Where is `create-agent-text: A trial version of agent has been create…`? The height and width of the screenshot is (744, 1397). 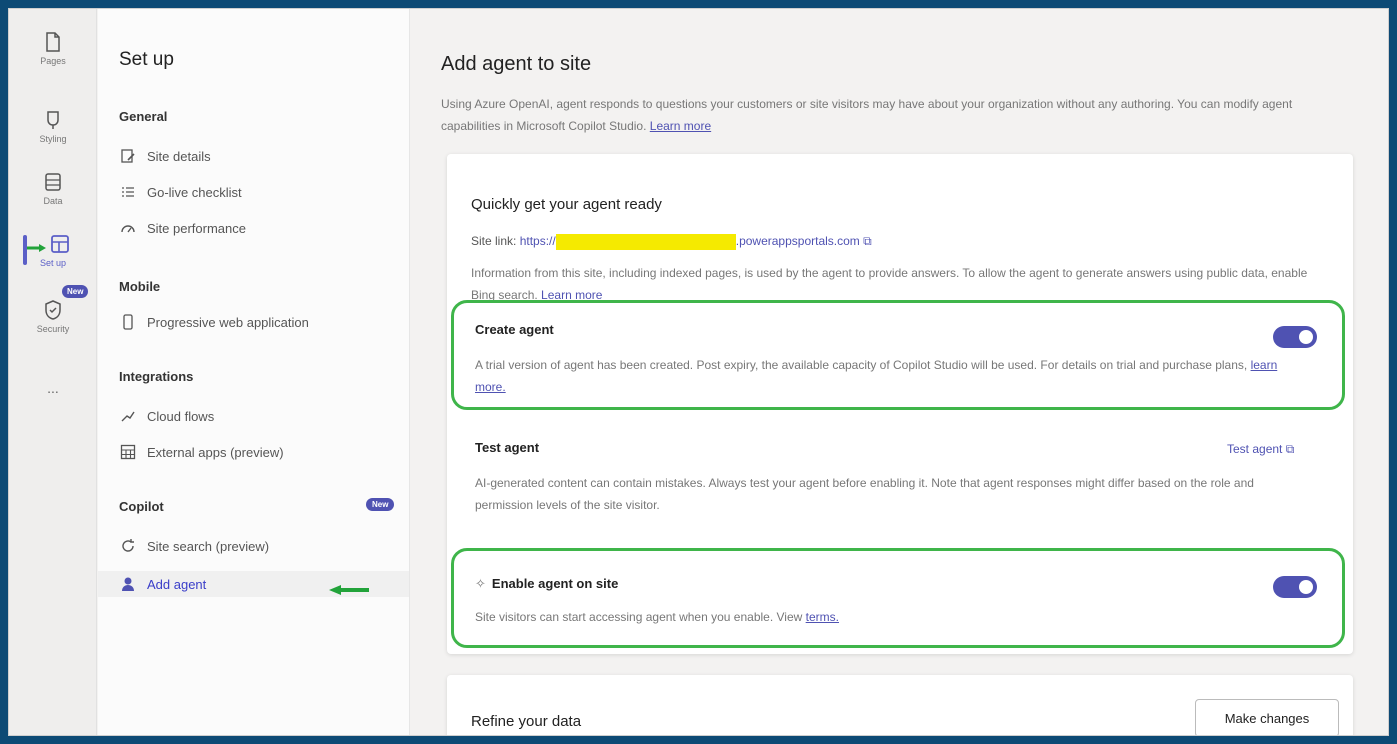
create-agent-text: A trial version of agent has been create… is located at coordinates (876, 376).